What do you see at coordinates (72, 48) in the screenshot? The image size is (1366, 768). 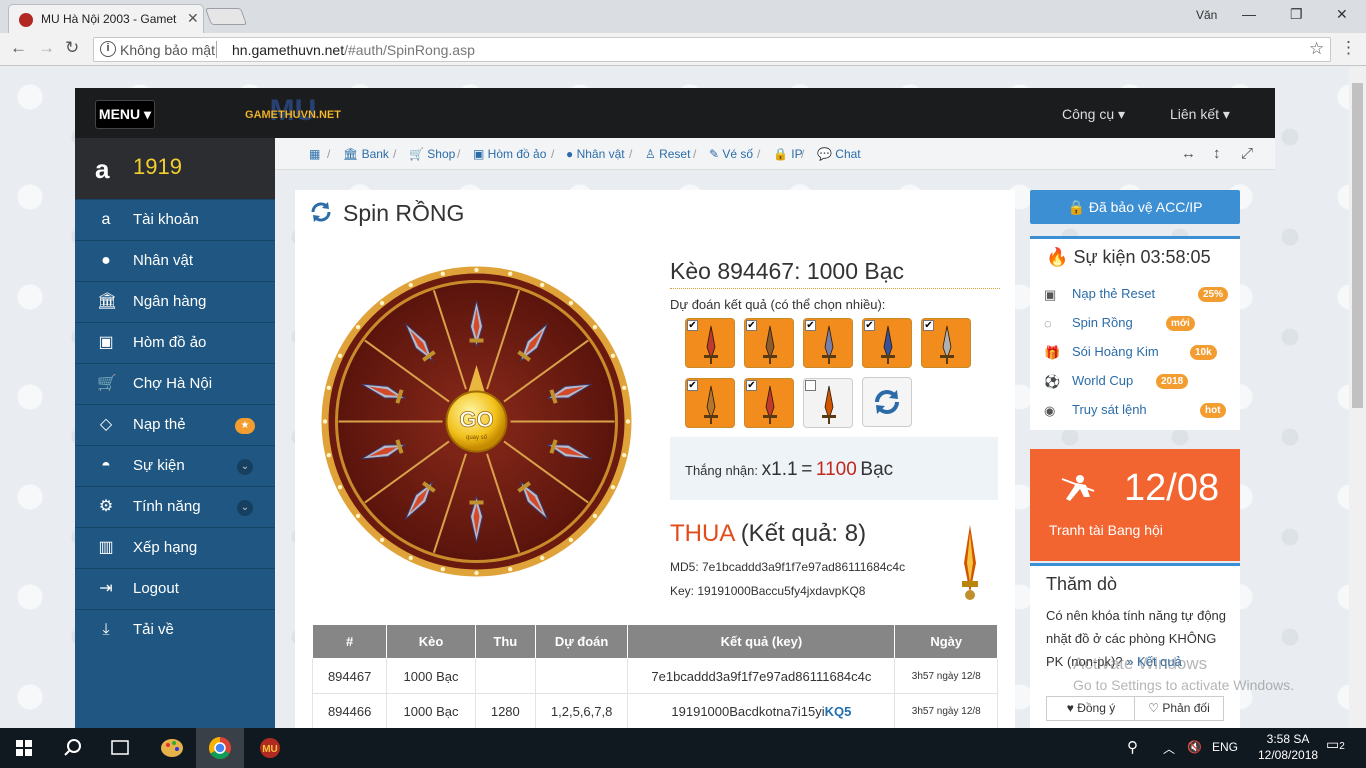 I see `reload-icon: ↻` at bounding box center [72, 48].